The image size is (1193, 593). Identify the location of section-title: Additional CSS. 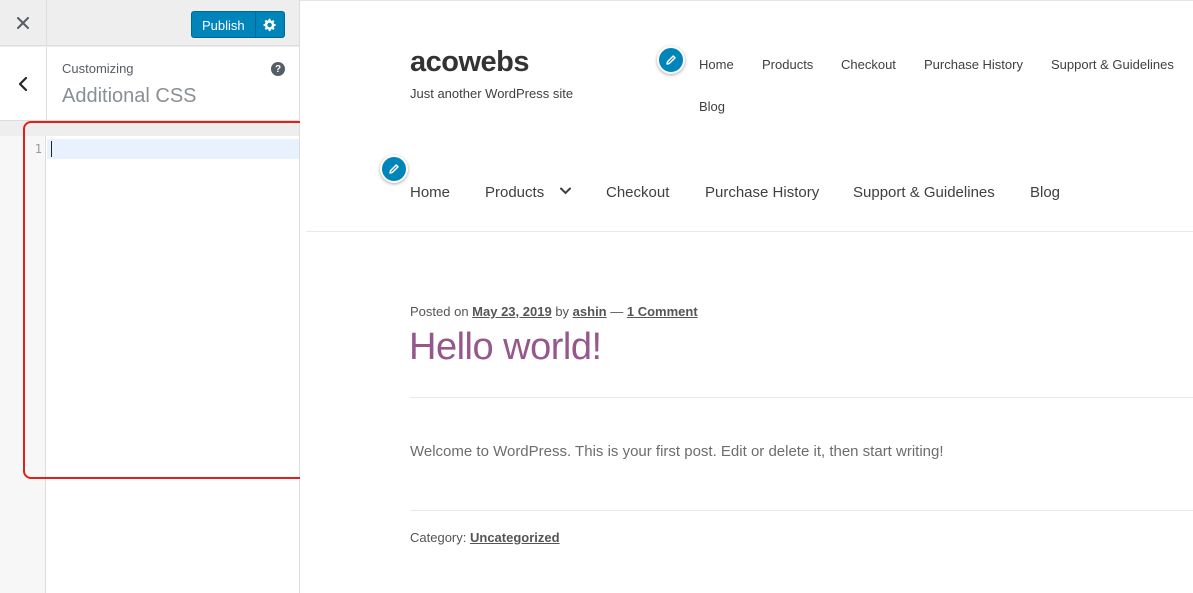
(129, 96).